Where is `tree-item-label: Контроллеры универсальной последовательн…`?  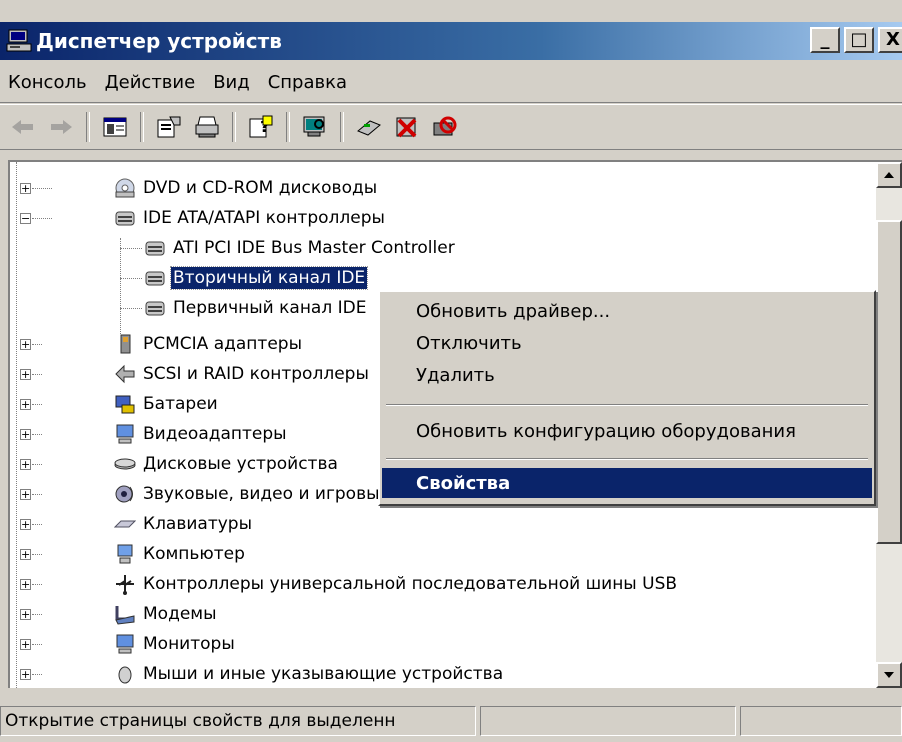 tree-item-label: Контроллеры универсальной последовательн… is located at coordinates (410, 584).